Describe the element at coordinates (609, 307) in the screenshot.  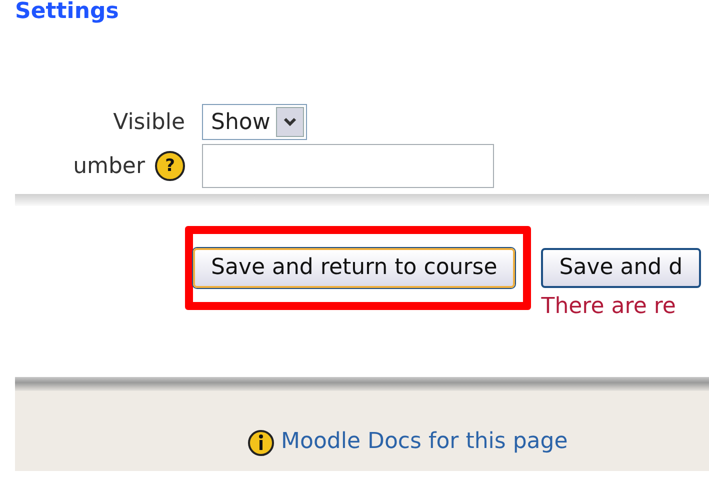
I see `error-message: There are re` at that location.